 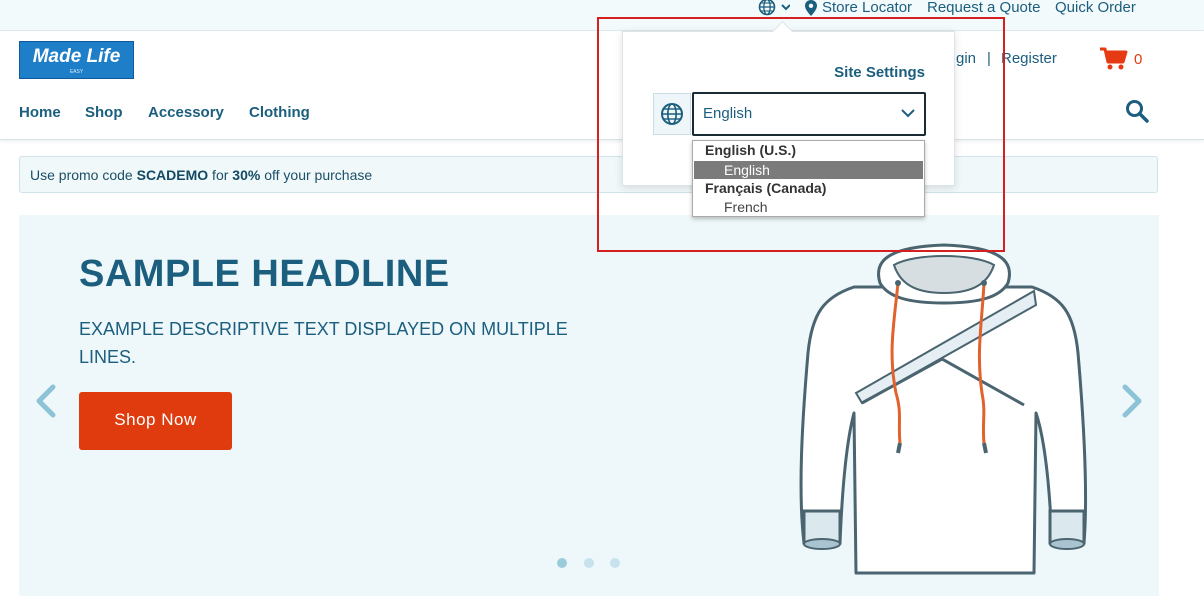 What do you see at coordinates (597, 564) in the screenshot?
I see `carousel-indicators` at bounding box center [597, 564].